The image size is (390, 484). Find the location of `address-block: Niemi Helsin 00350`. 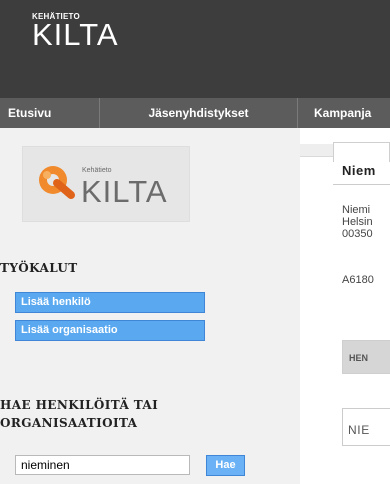

address-block: Niemi Helsin 00350 is located at coordinates (357, 222).